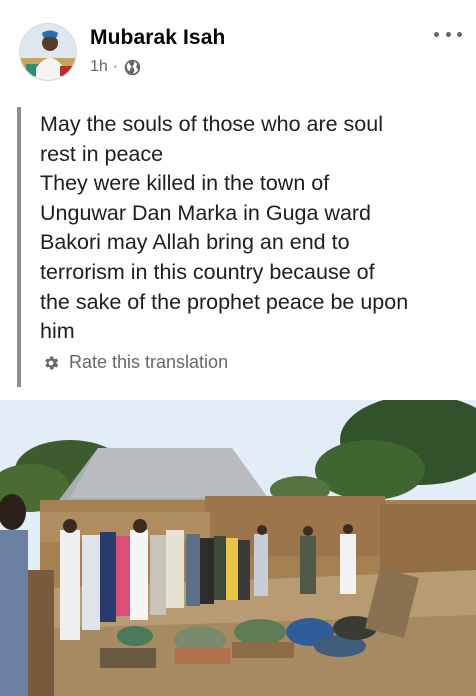  What do you see at coordinates (149, 362) in the screenshot?
I see `rate-translation-label: Rate this translation` at bounding box center [149, 362].